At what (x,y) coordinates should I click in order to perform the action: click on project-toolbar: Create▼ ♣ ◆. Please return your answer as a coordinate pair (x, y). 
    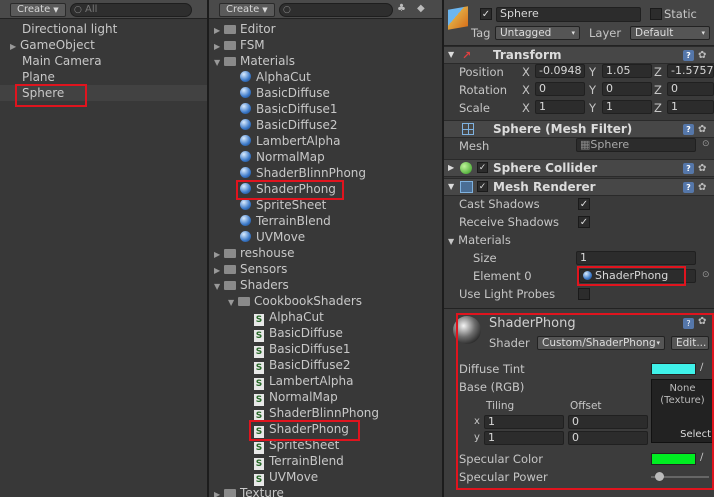
    Looking at the image, I should click on (325, 9).